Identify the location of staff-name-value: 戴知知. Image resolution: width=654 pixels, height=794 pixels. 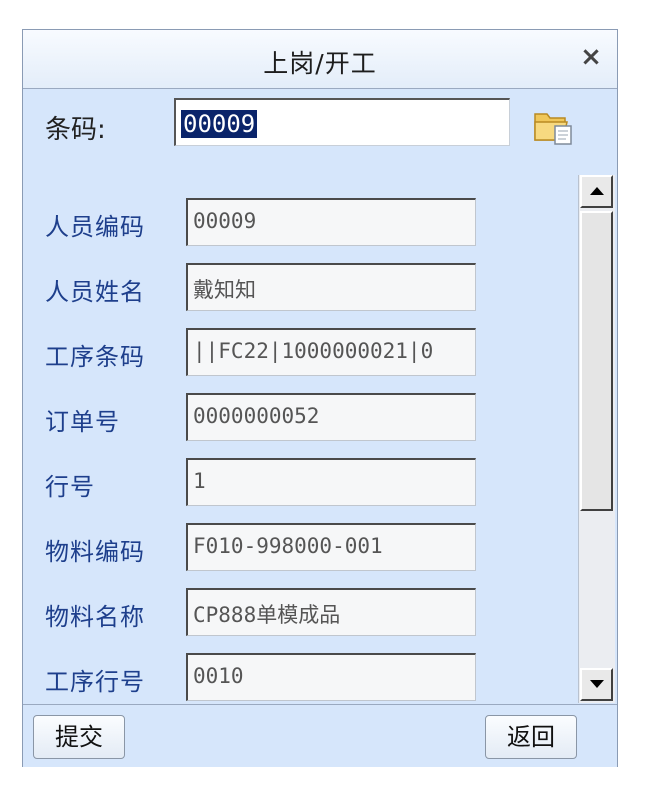
(224, 290).